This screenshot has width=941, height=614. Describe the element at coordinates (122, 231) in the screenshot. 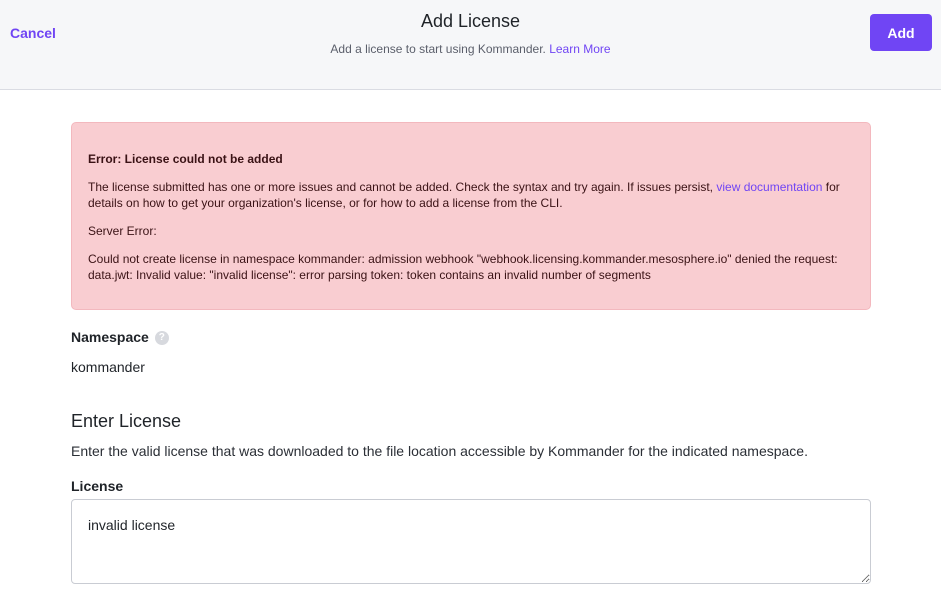

I see `server-error-label: Server Error:` at that location.